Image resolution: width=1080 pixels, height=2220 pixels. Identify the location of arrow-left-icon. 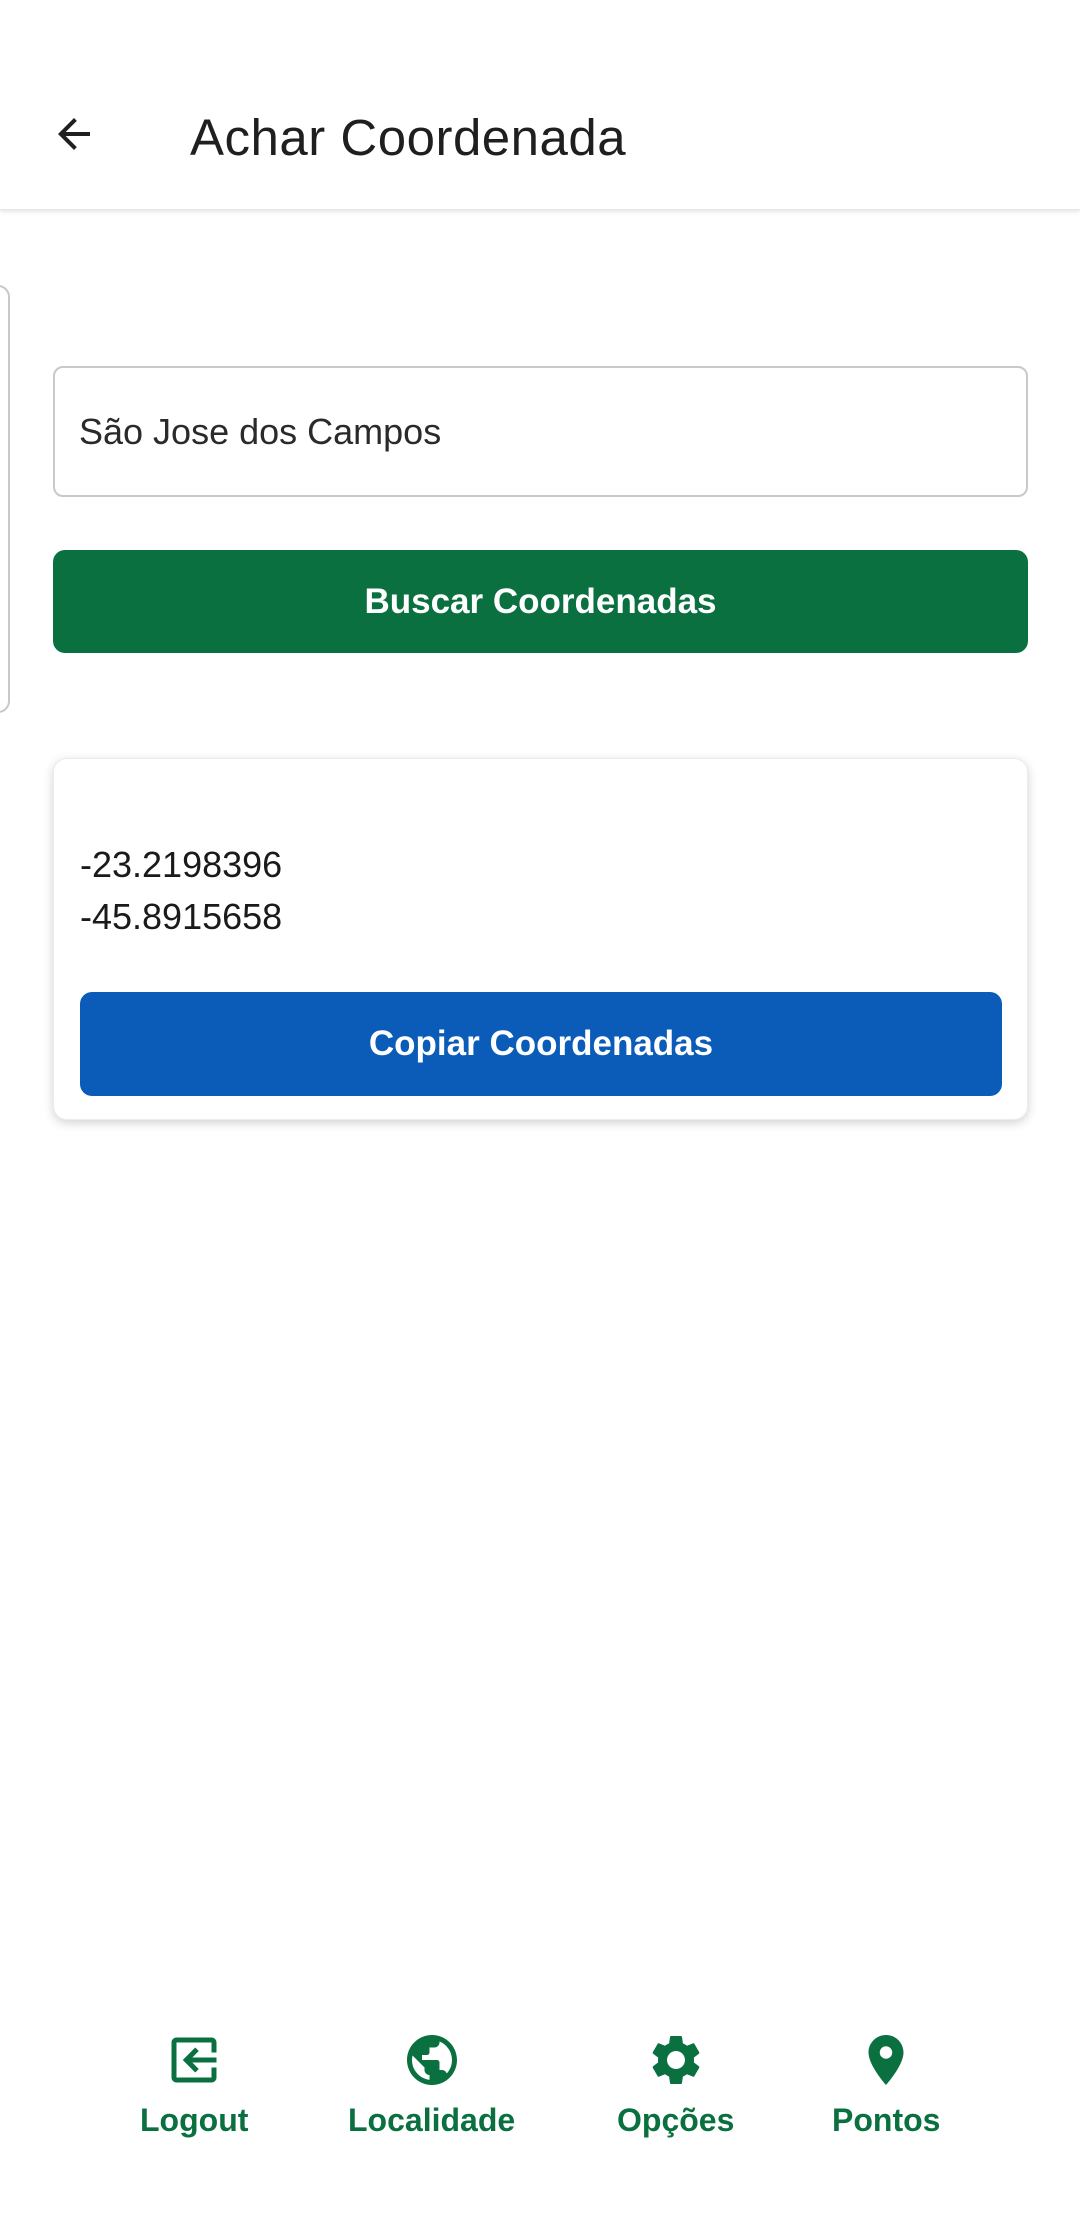
(74, 136).